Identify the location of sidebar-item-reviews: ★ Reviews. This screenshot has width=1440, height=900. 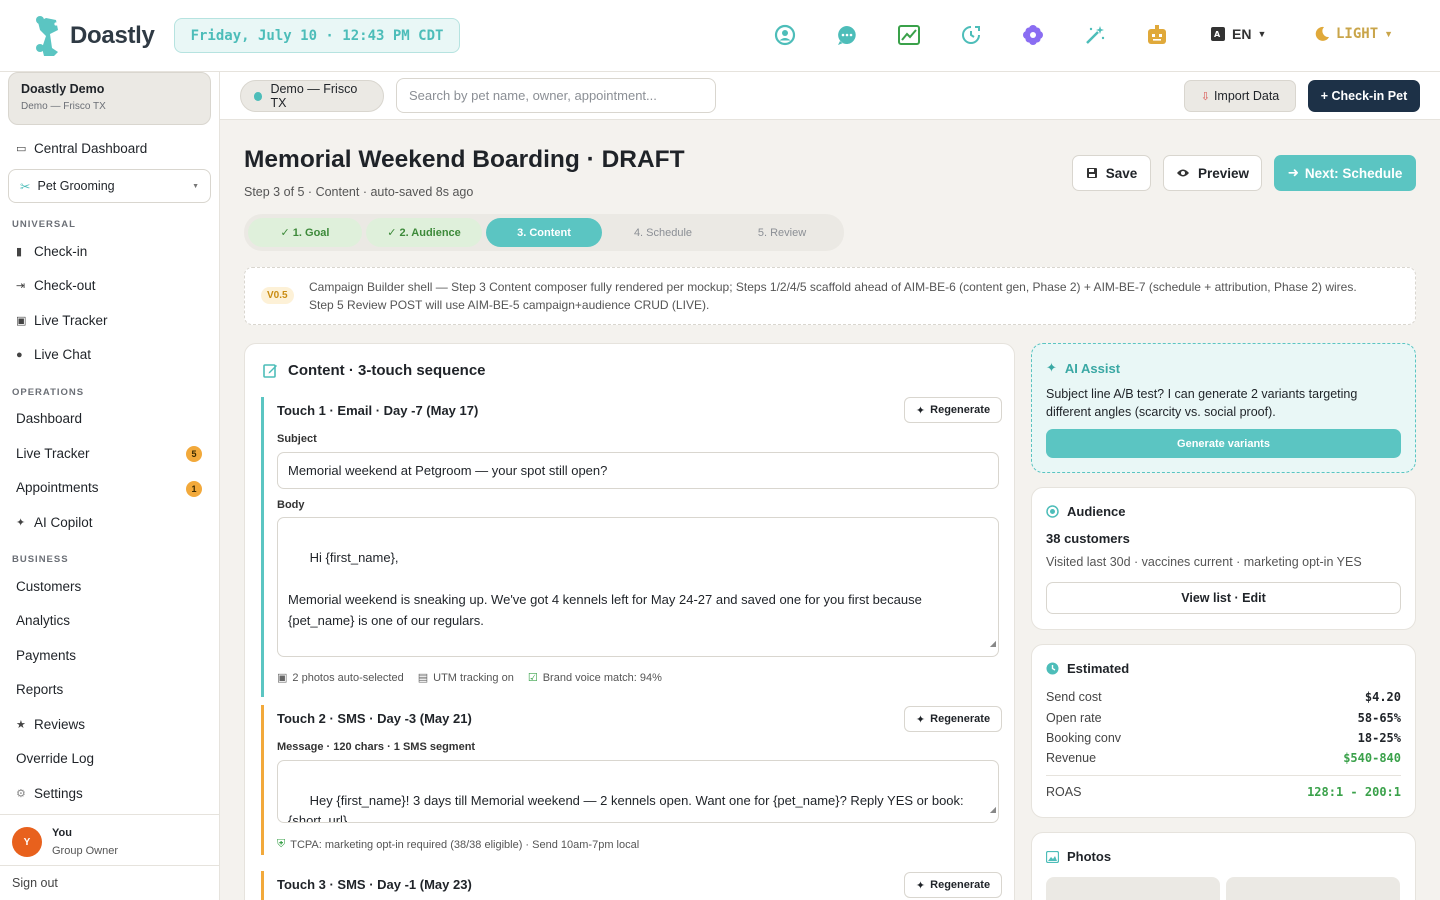
(50, 724).